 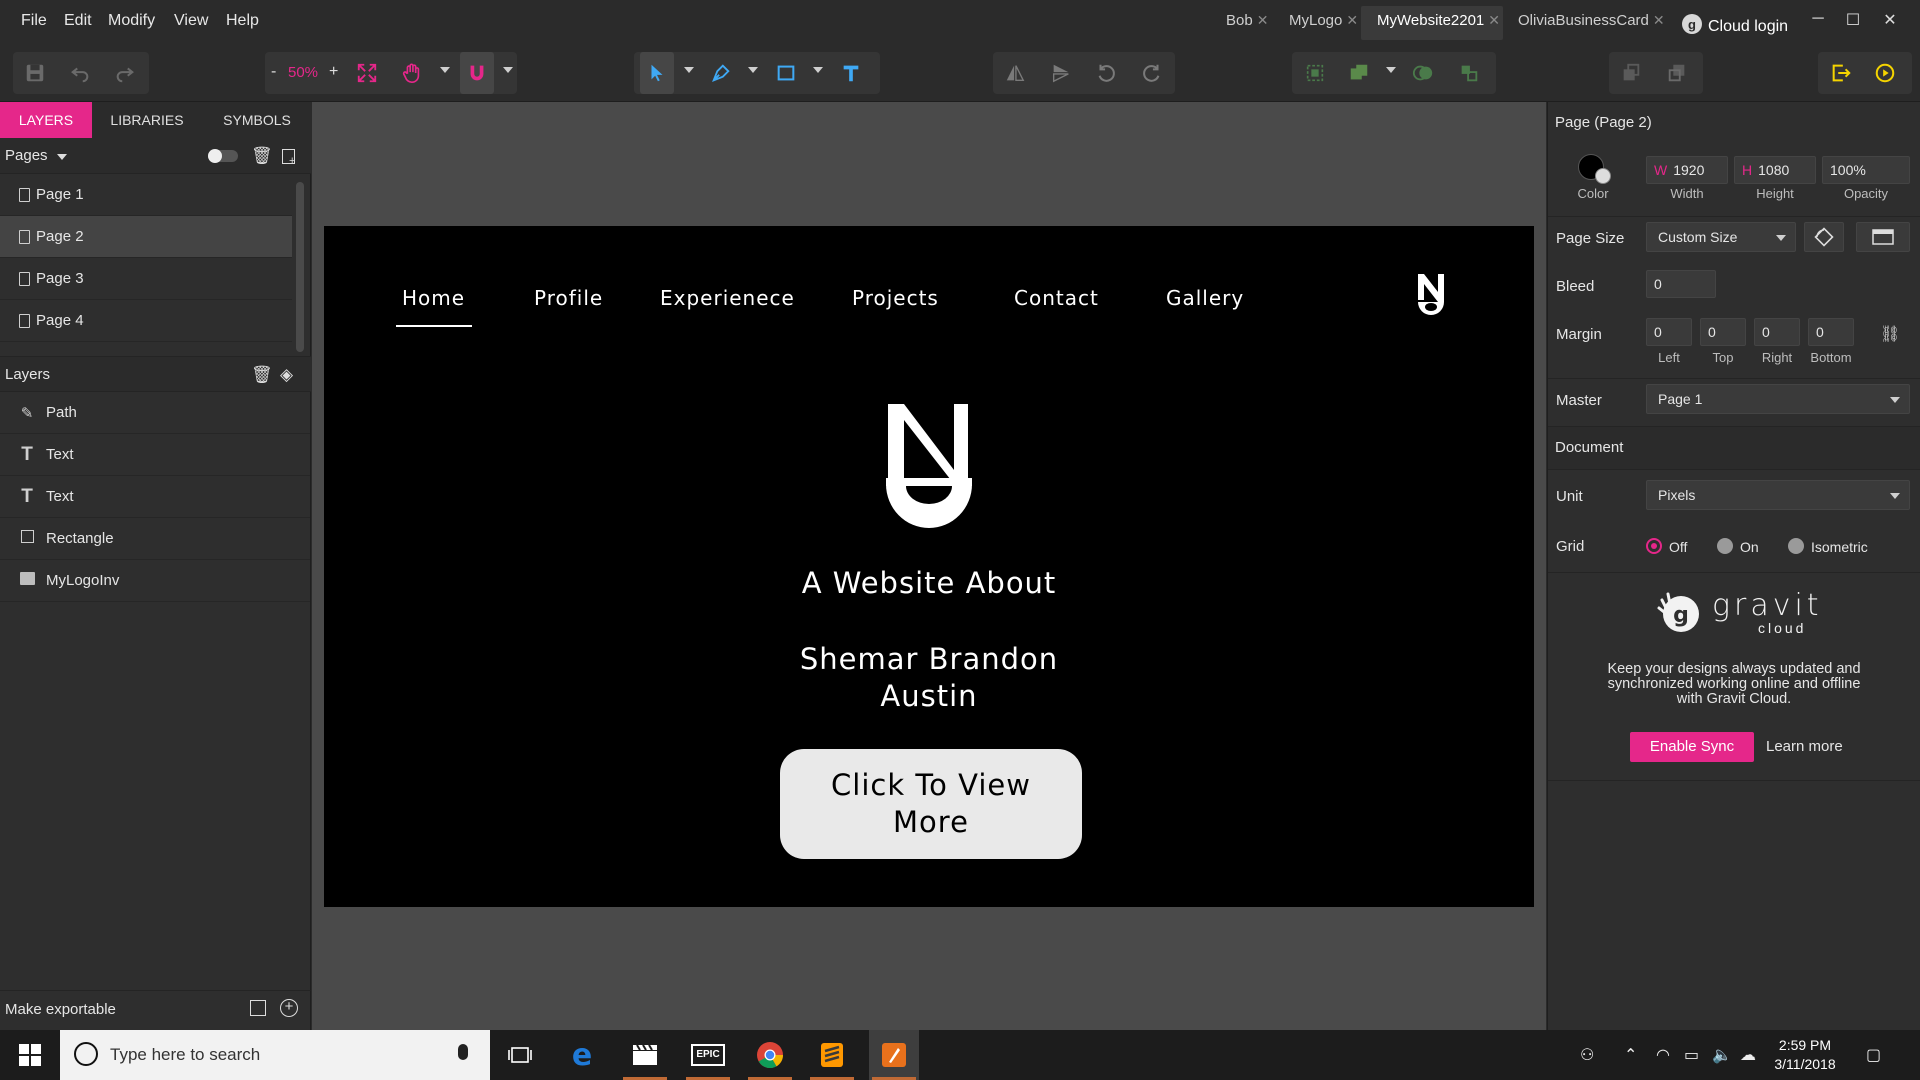 I want to click on grid-on-radio, so click(x=1725, y=546).